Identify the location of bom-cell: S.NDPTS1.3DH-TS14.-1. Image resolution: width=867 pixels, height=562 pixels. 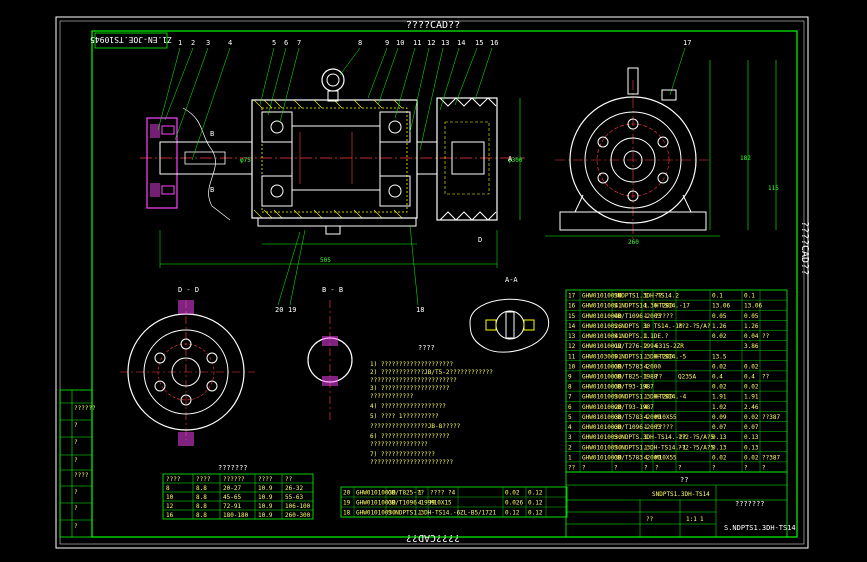
(650, 447).